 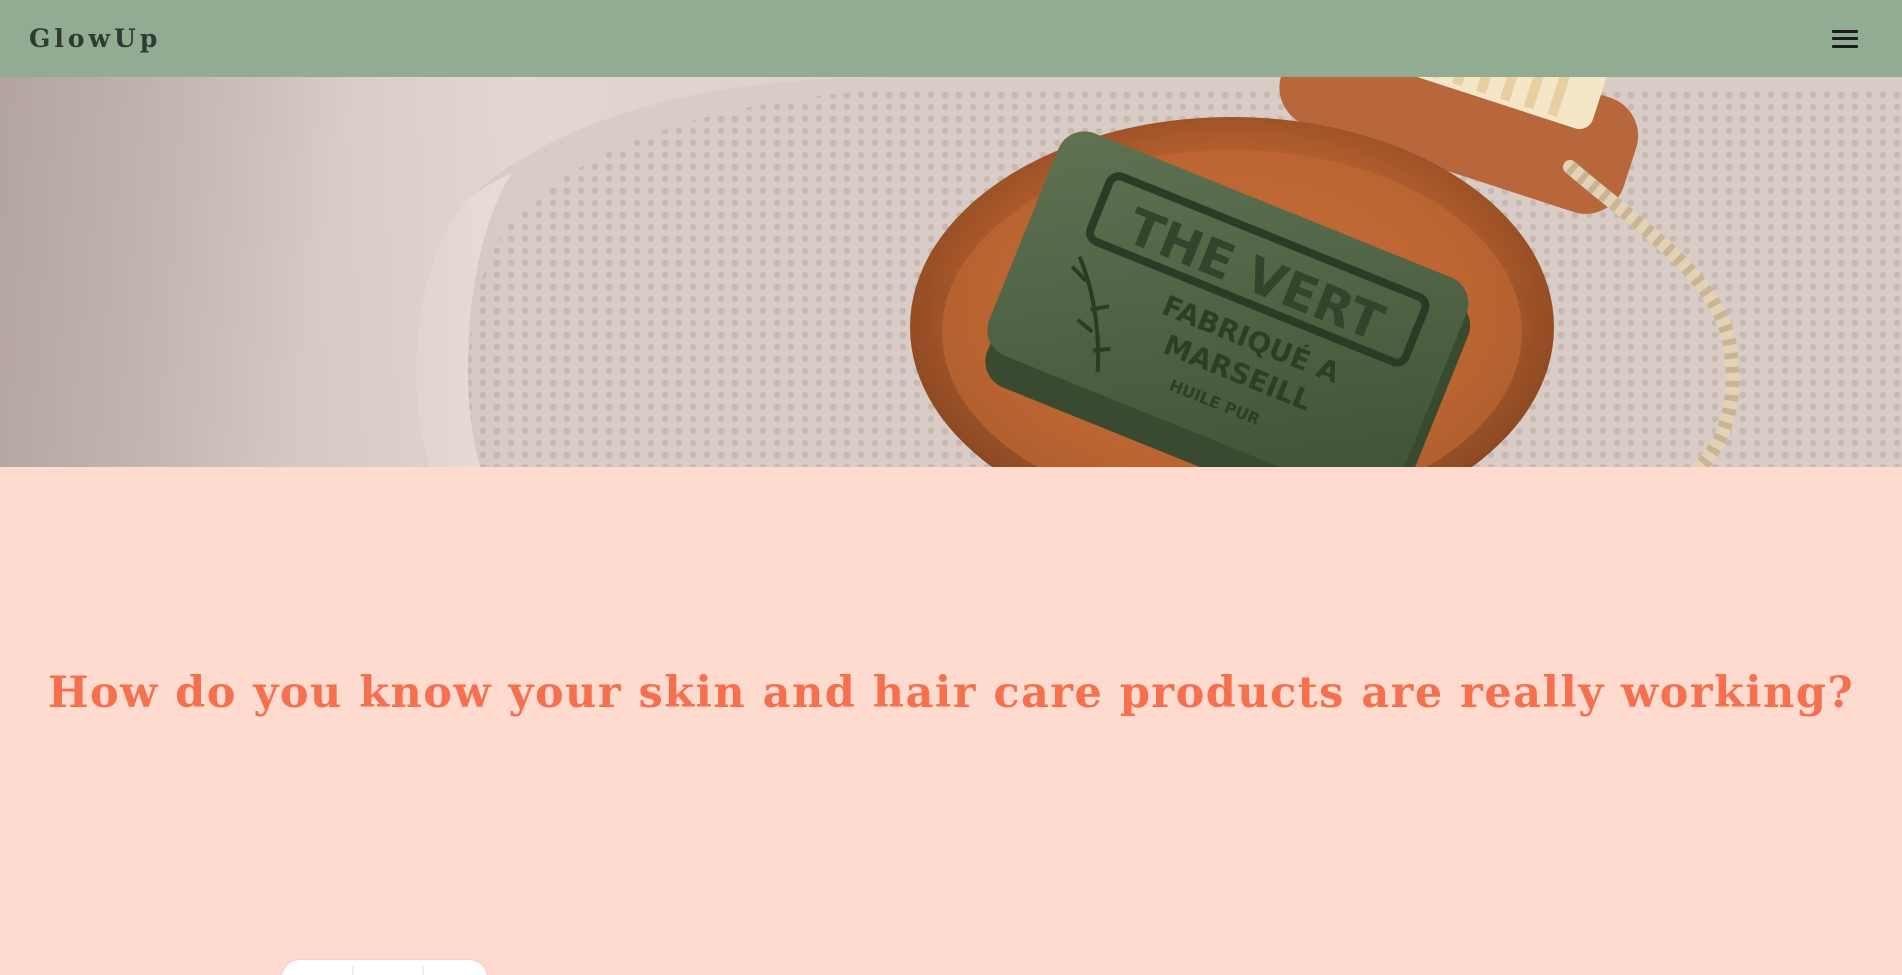 I want to click on hamburger-menu-icon, so click(x=1845, y=39).